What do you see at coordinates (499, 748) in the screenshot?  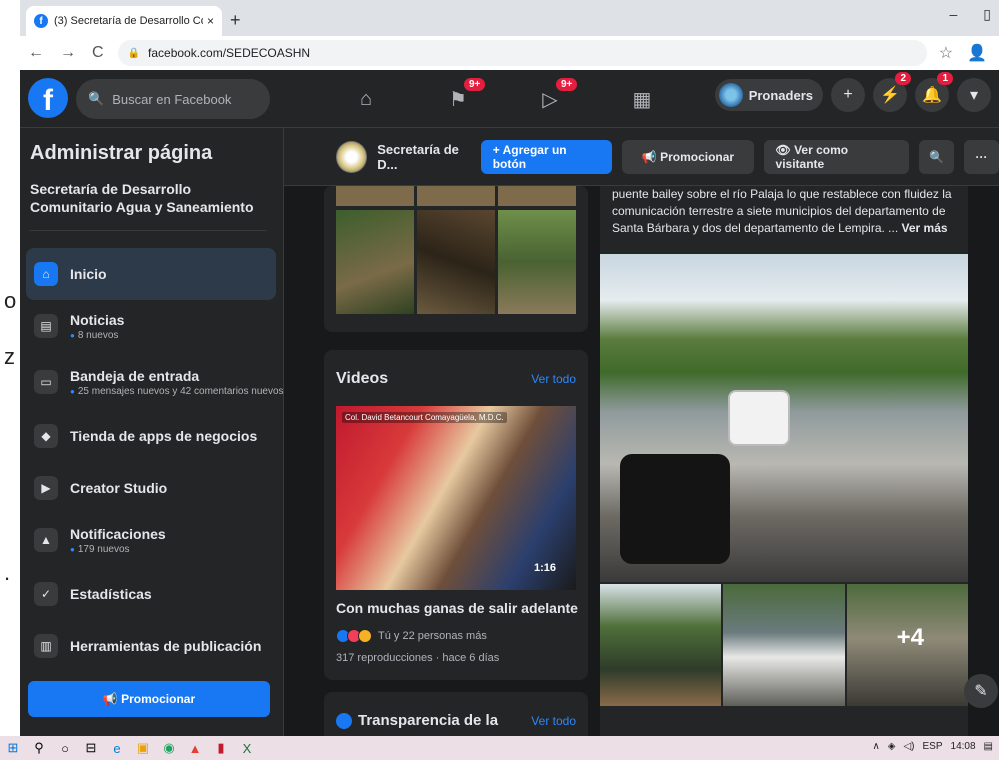 I see `windows-taskbar: ⊞ ⚲ ○ ⊟ e ▣ ◉ ▲ ▮ X ∧ ◈ ◁) ESP 14:08 ▤` at bounding box center [499, 748].